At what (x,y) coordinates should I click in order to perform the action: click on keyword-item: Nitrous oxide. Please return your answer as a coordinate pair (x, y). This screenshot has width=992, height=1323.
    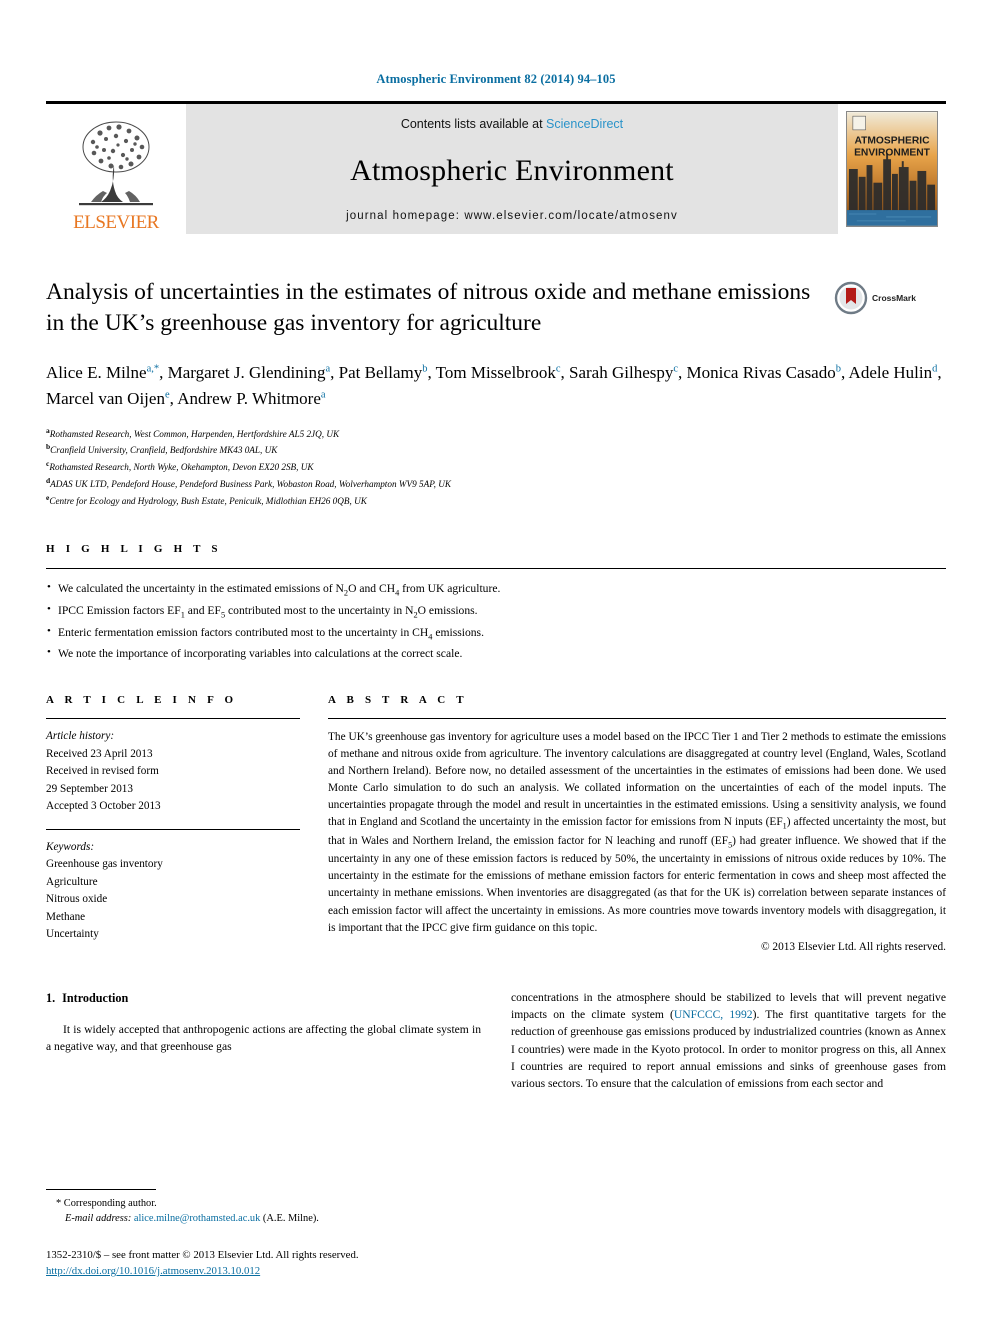
    Looking at the image, I should click on (77, 899).